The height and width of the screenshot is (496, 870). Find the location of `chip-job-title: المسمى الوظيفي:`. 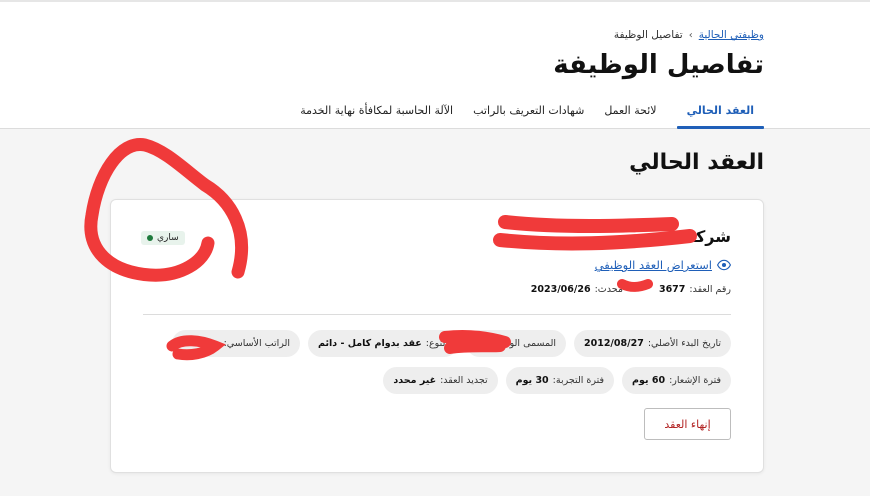

chip-job-title: المسمى الوظيفي: is located at coordinates (515, 343).